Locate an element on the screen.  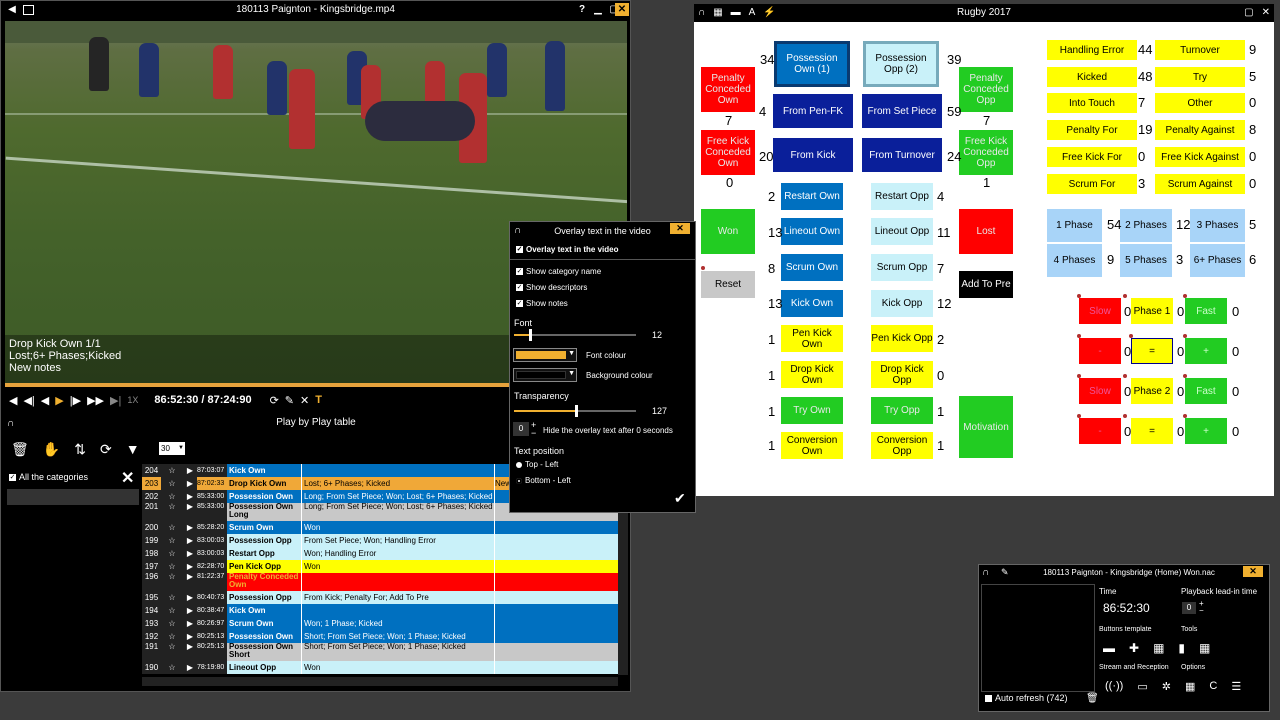
text-icon: A is located at coordinates (752, 12).